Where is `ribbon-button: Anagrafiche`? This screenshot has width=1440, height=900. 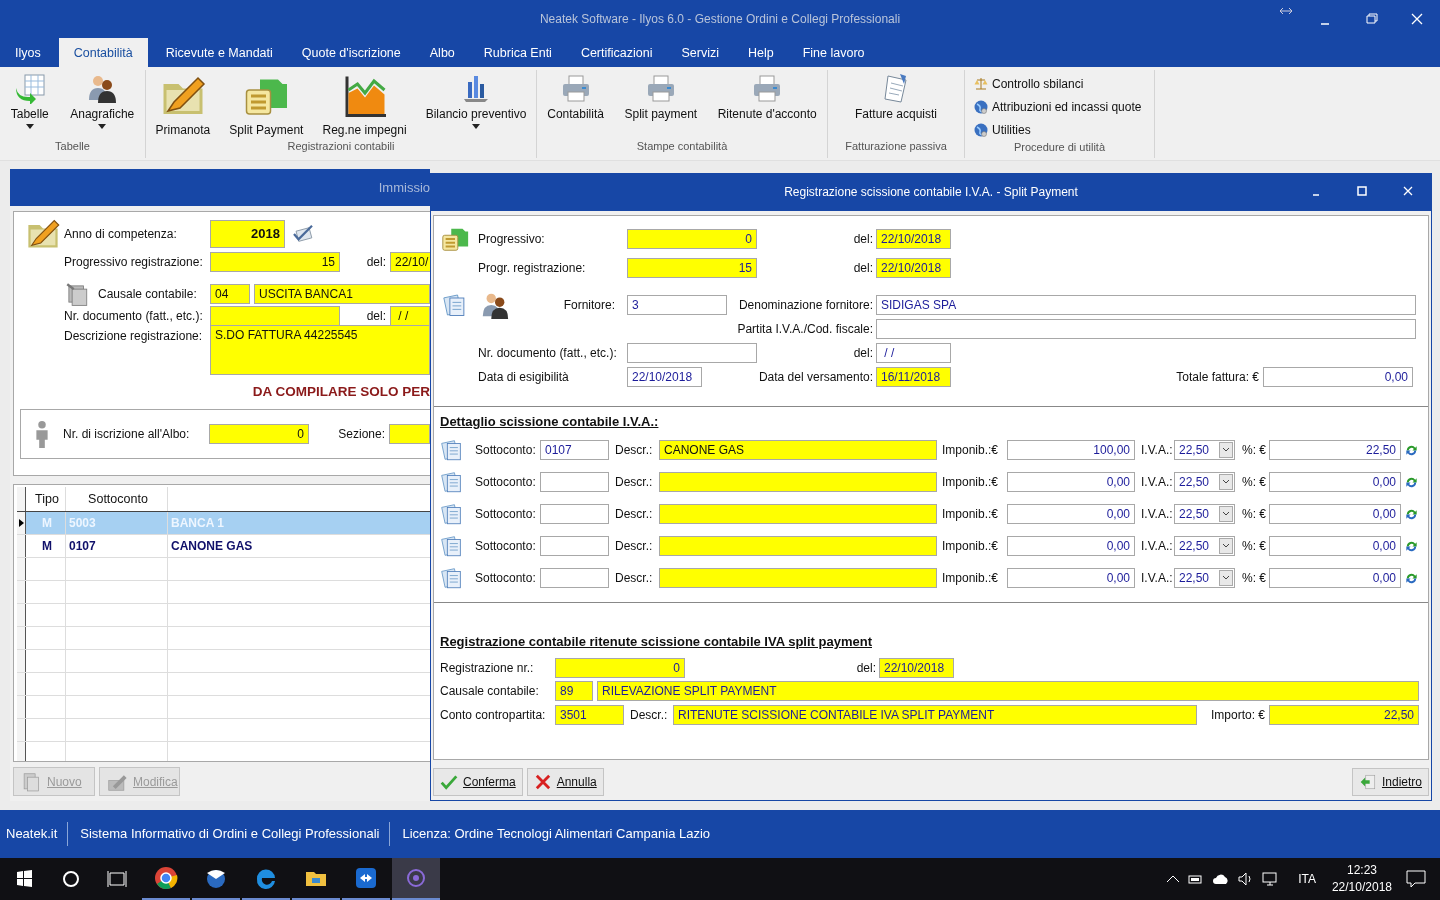 ribbon-button: Anagrafiche is located at coordinates (102, 100).